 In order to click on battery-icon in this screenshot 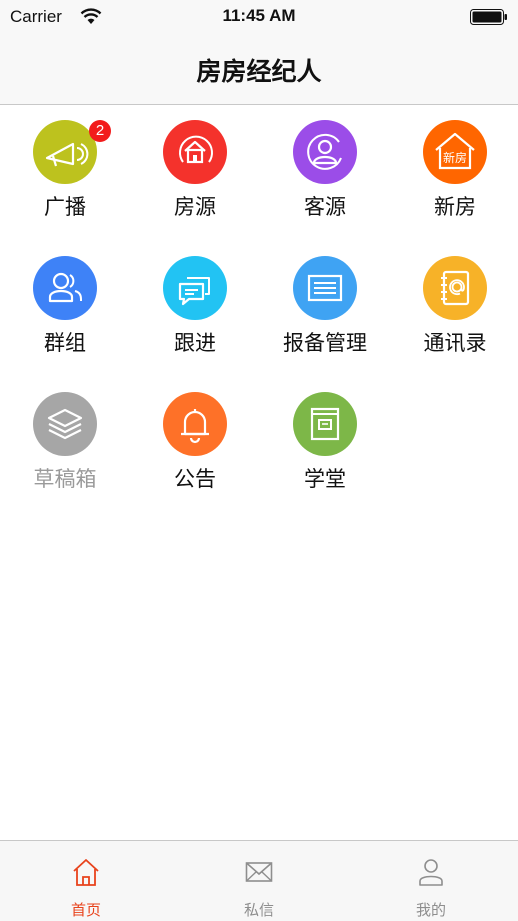, I will do `click(488, 17)`.